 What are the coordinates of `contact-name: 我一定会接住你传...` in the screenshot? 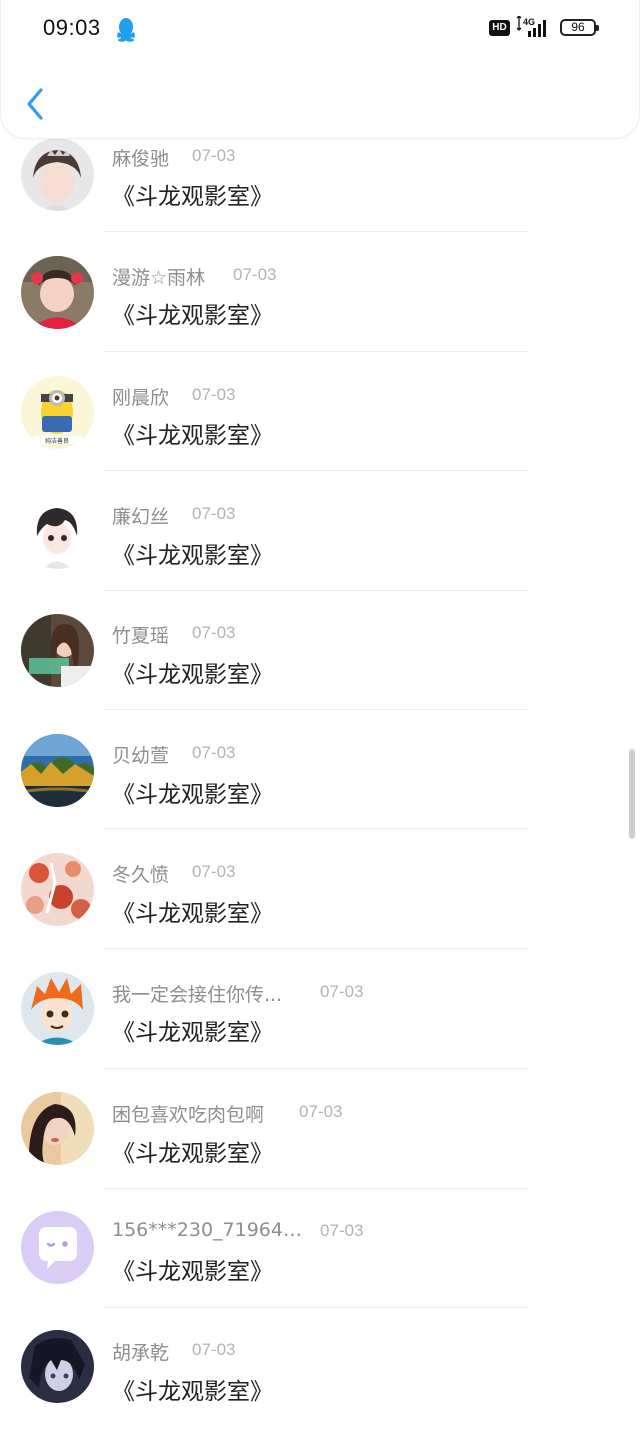 It's located at (197, 995).